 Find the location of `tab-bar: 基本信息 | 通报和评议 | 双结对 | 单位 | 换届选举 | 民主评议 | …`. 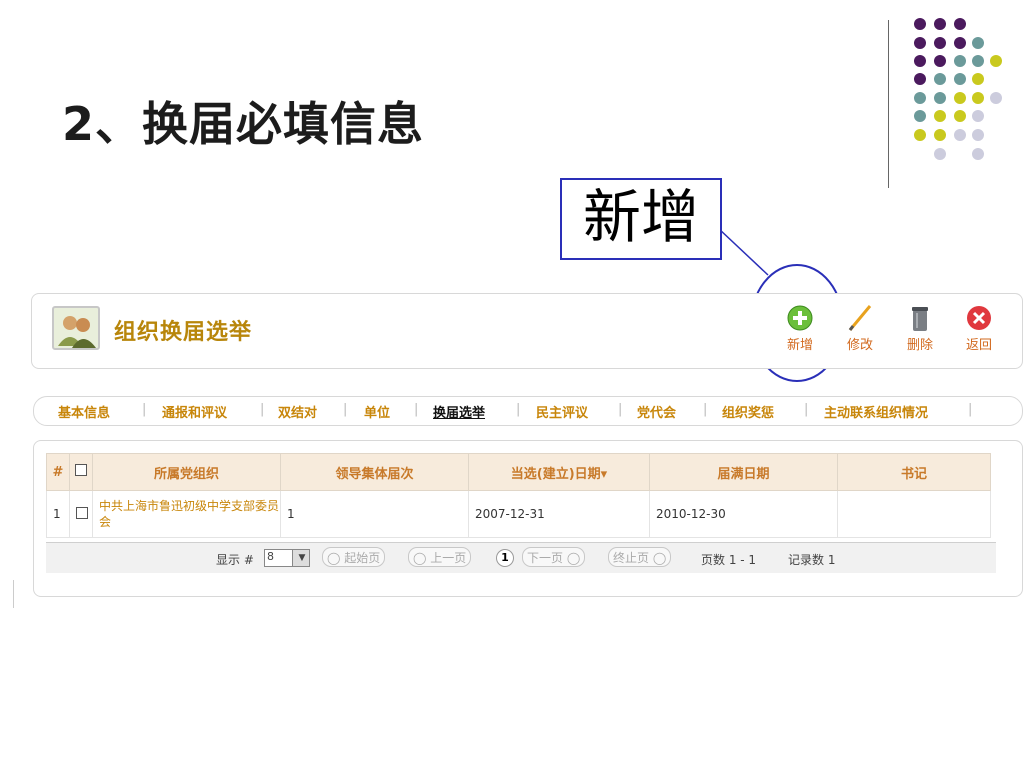

tab-bar: 基本信息 | 通报和评议 | 双结对 | 单位 | 换届选举 | 民主评议 | … is located at coordinates (528, 411).